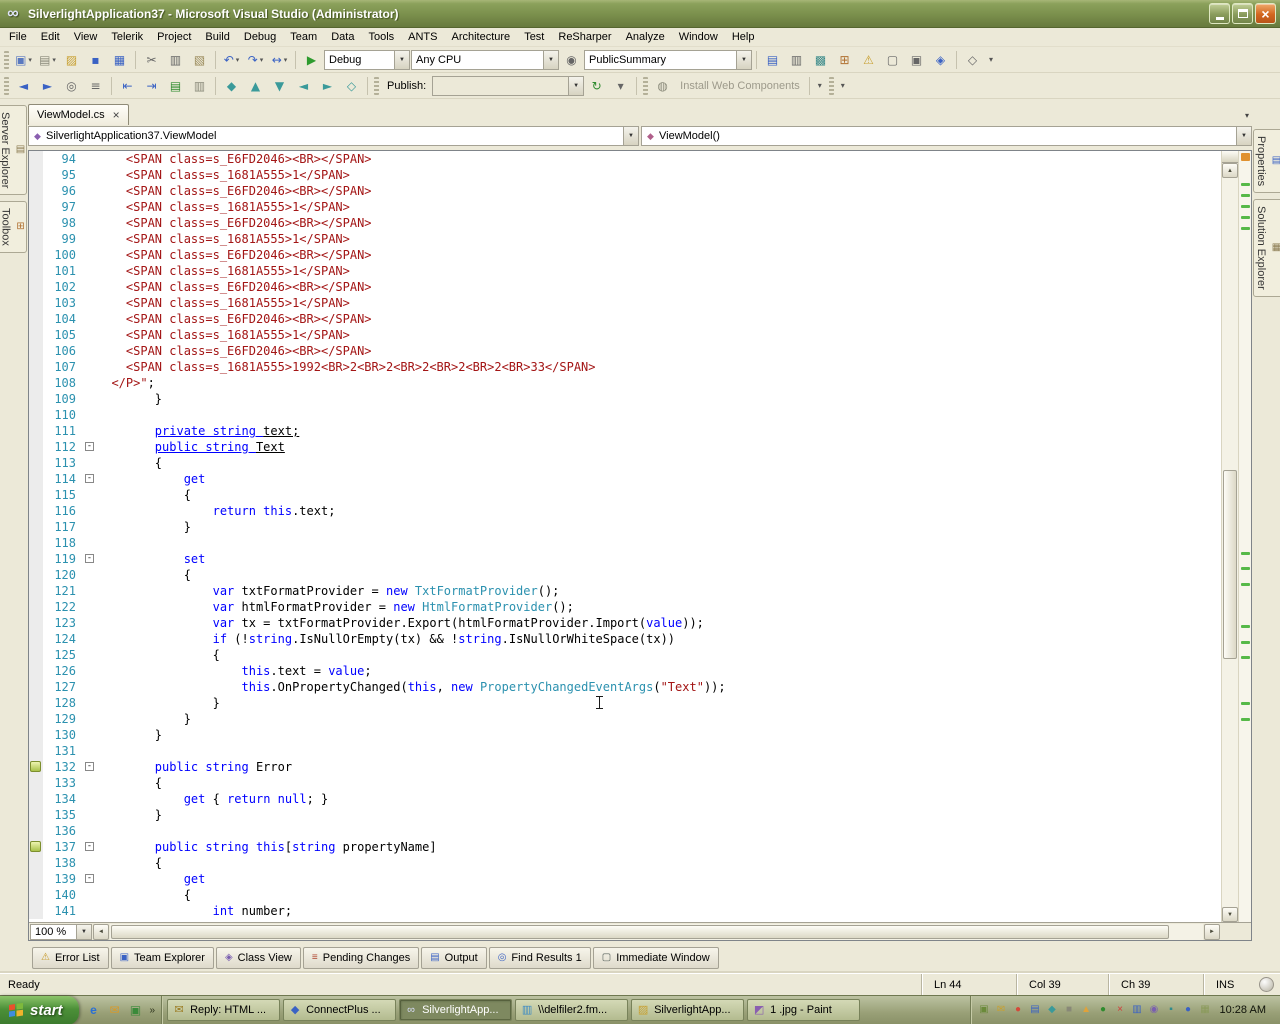  I want to click on split-handle, so click(1230, 157).